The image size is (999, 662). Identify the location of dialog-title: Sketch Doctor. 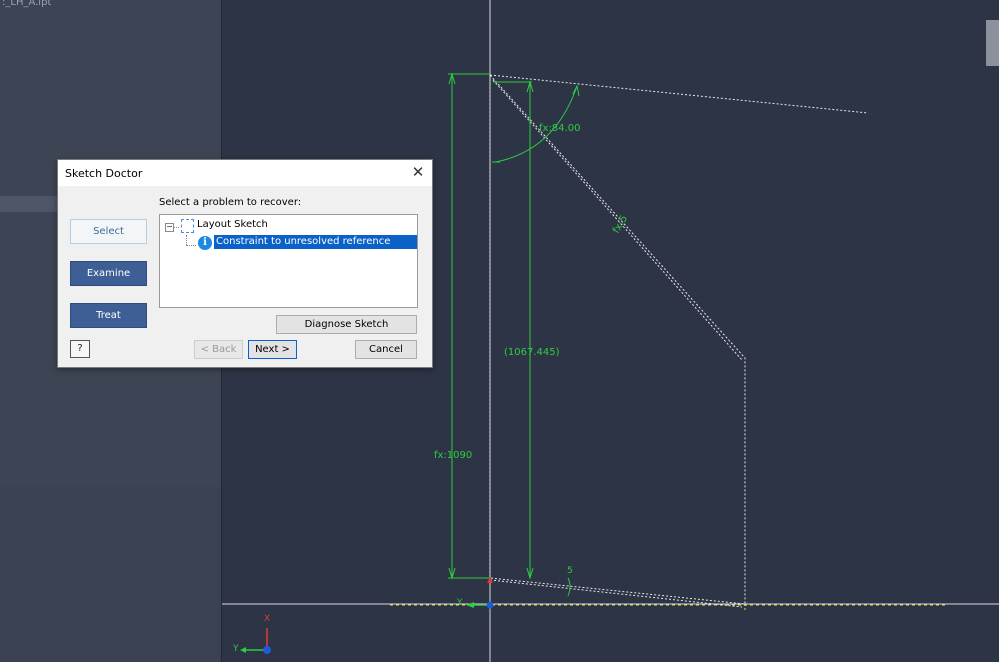
(104, 173).